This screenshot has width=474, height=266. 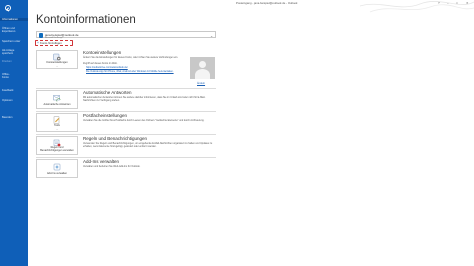 I want to click on tools-tile: Tools ⌄, so click(x=57, y=122).